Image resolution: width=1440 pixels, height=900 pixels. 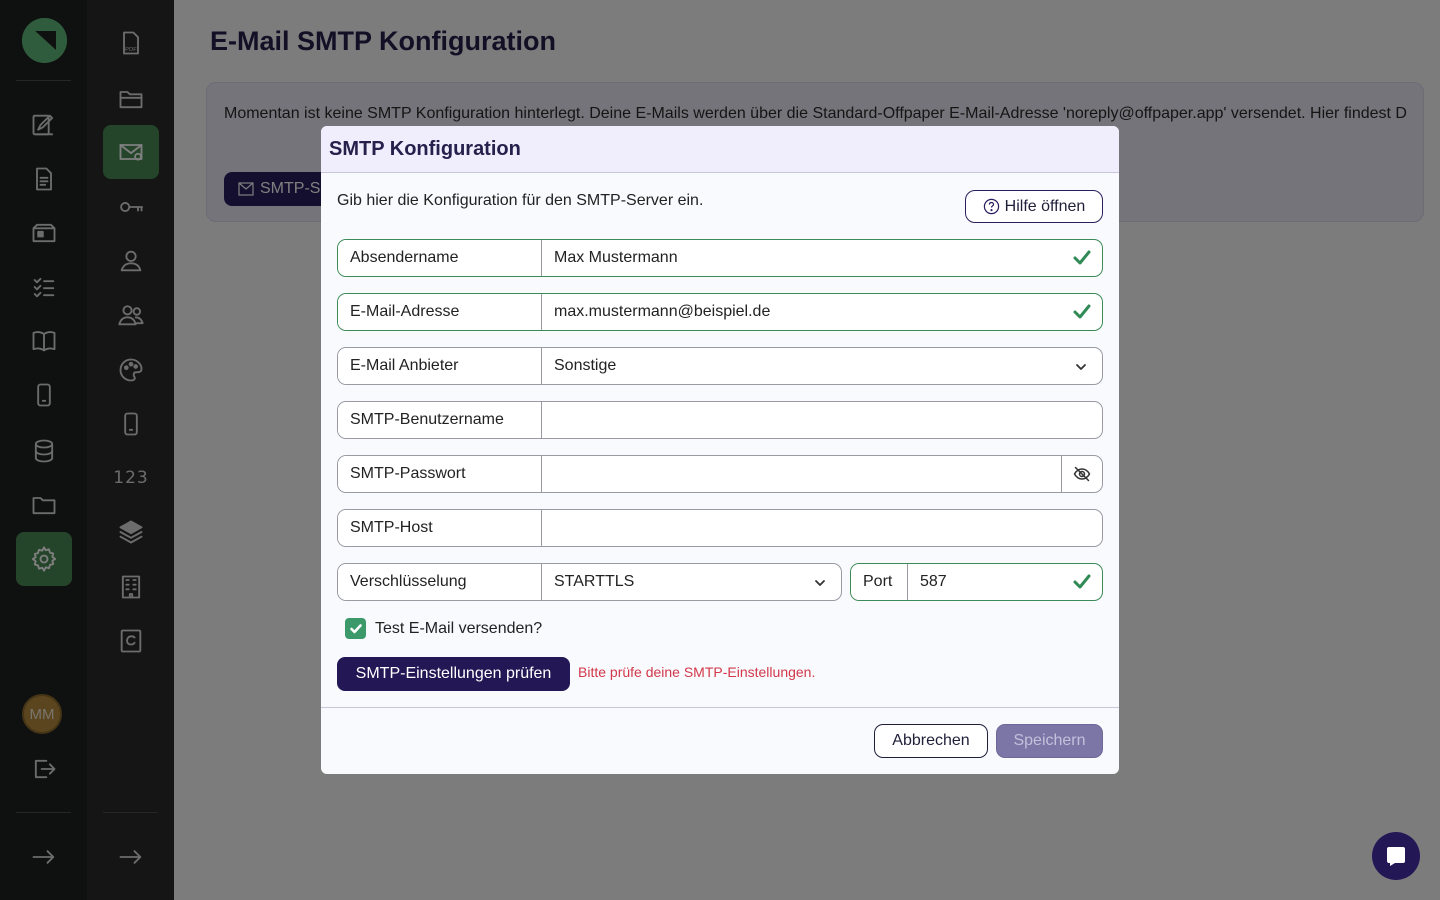 I want to click on cancel-button: Abbrechen, so click(x=931, y=741).